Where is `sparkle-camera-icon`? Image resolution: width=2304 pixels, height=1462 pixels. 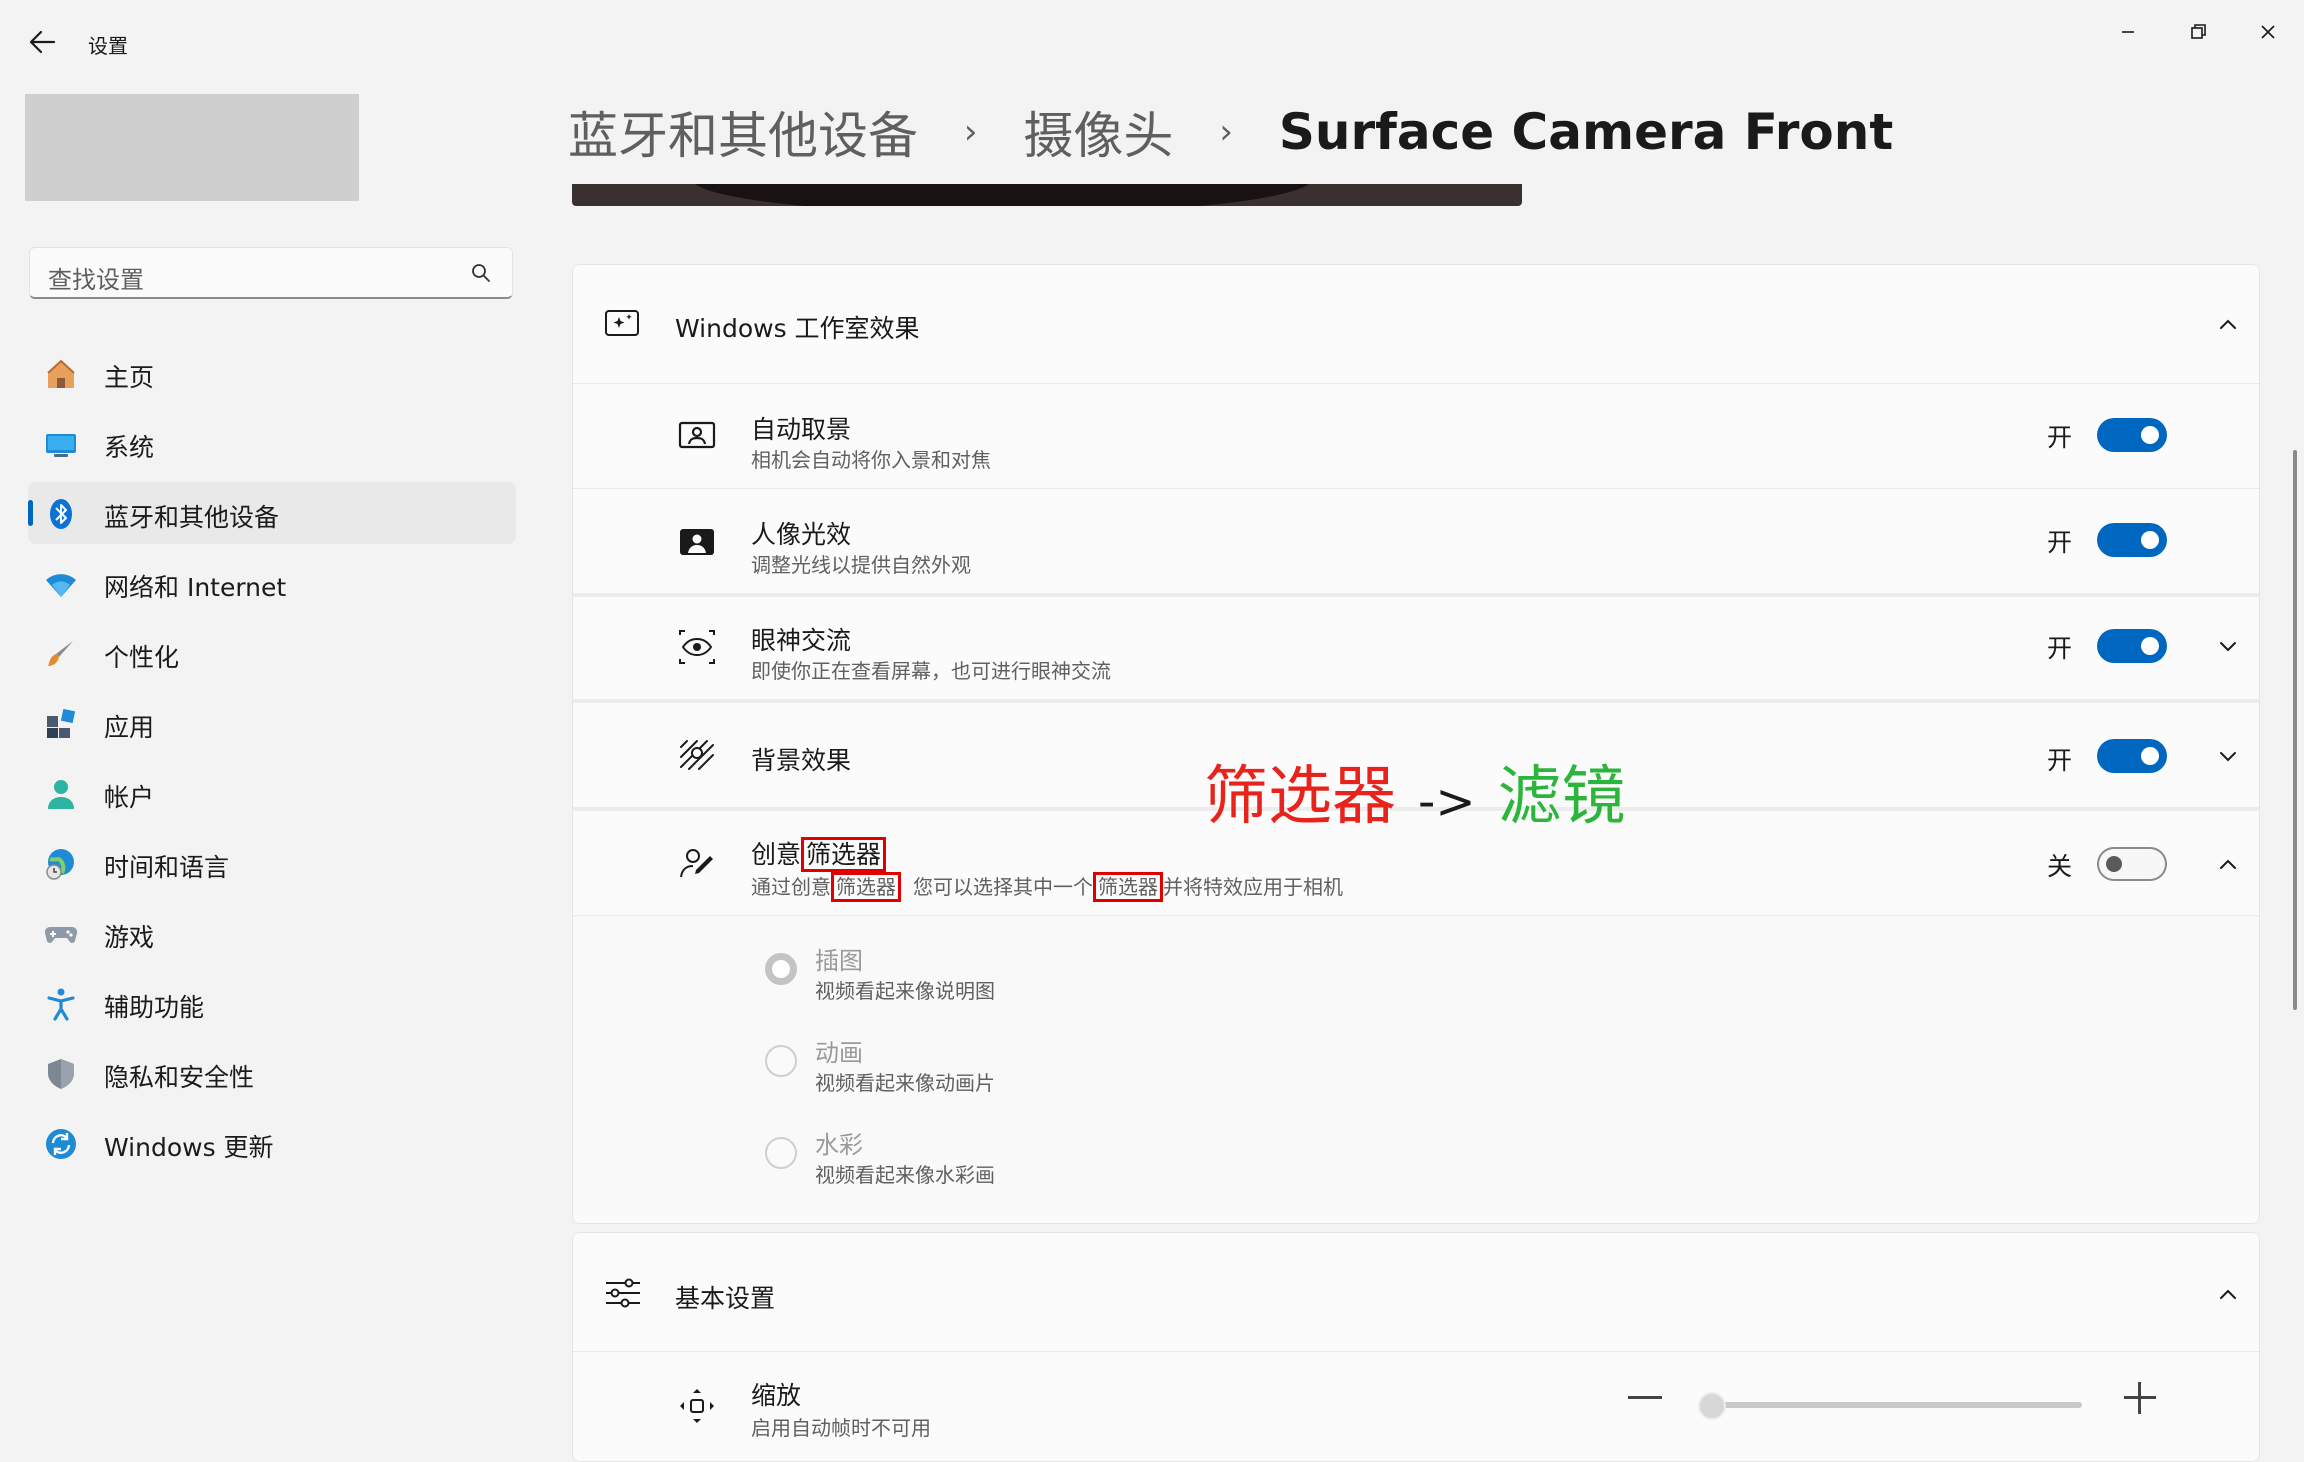
sparkle-camera-icon is located at coordinates (623, 323).